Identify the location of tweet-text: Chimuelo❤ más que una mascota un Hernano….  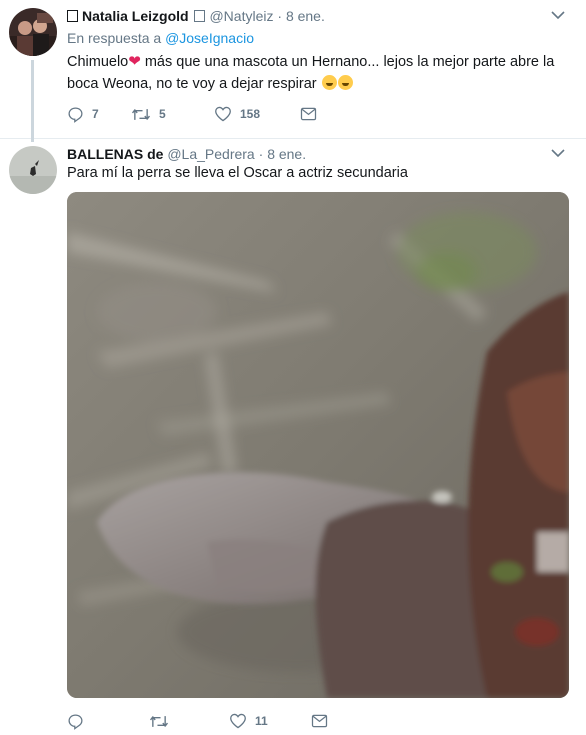
(312, 73).